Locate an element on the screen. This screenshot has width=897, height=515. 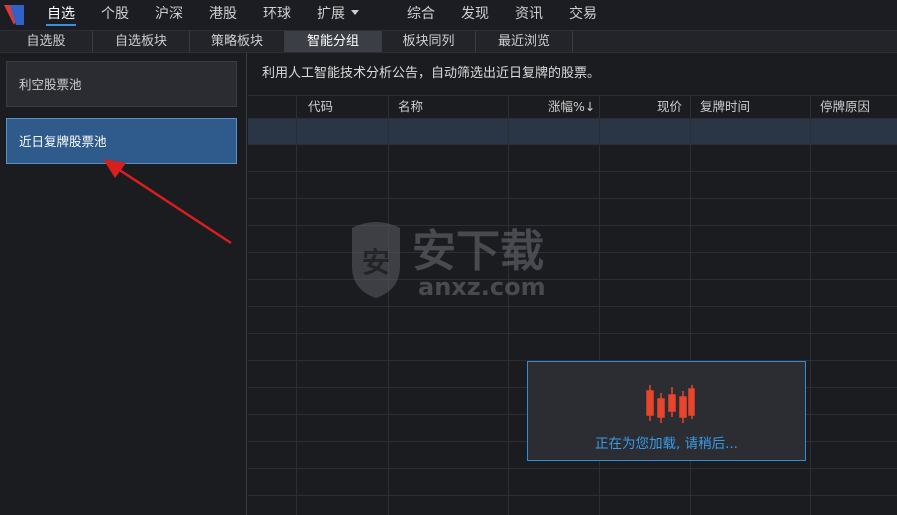
nav-item-news: 资讯 is located at coordinates (529, 15).